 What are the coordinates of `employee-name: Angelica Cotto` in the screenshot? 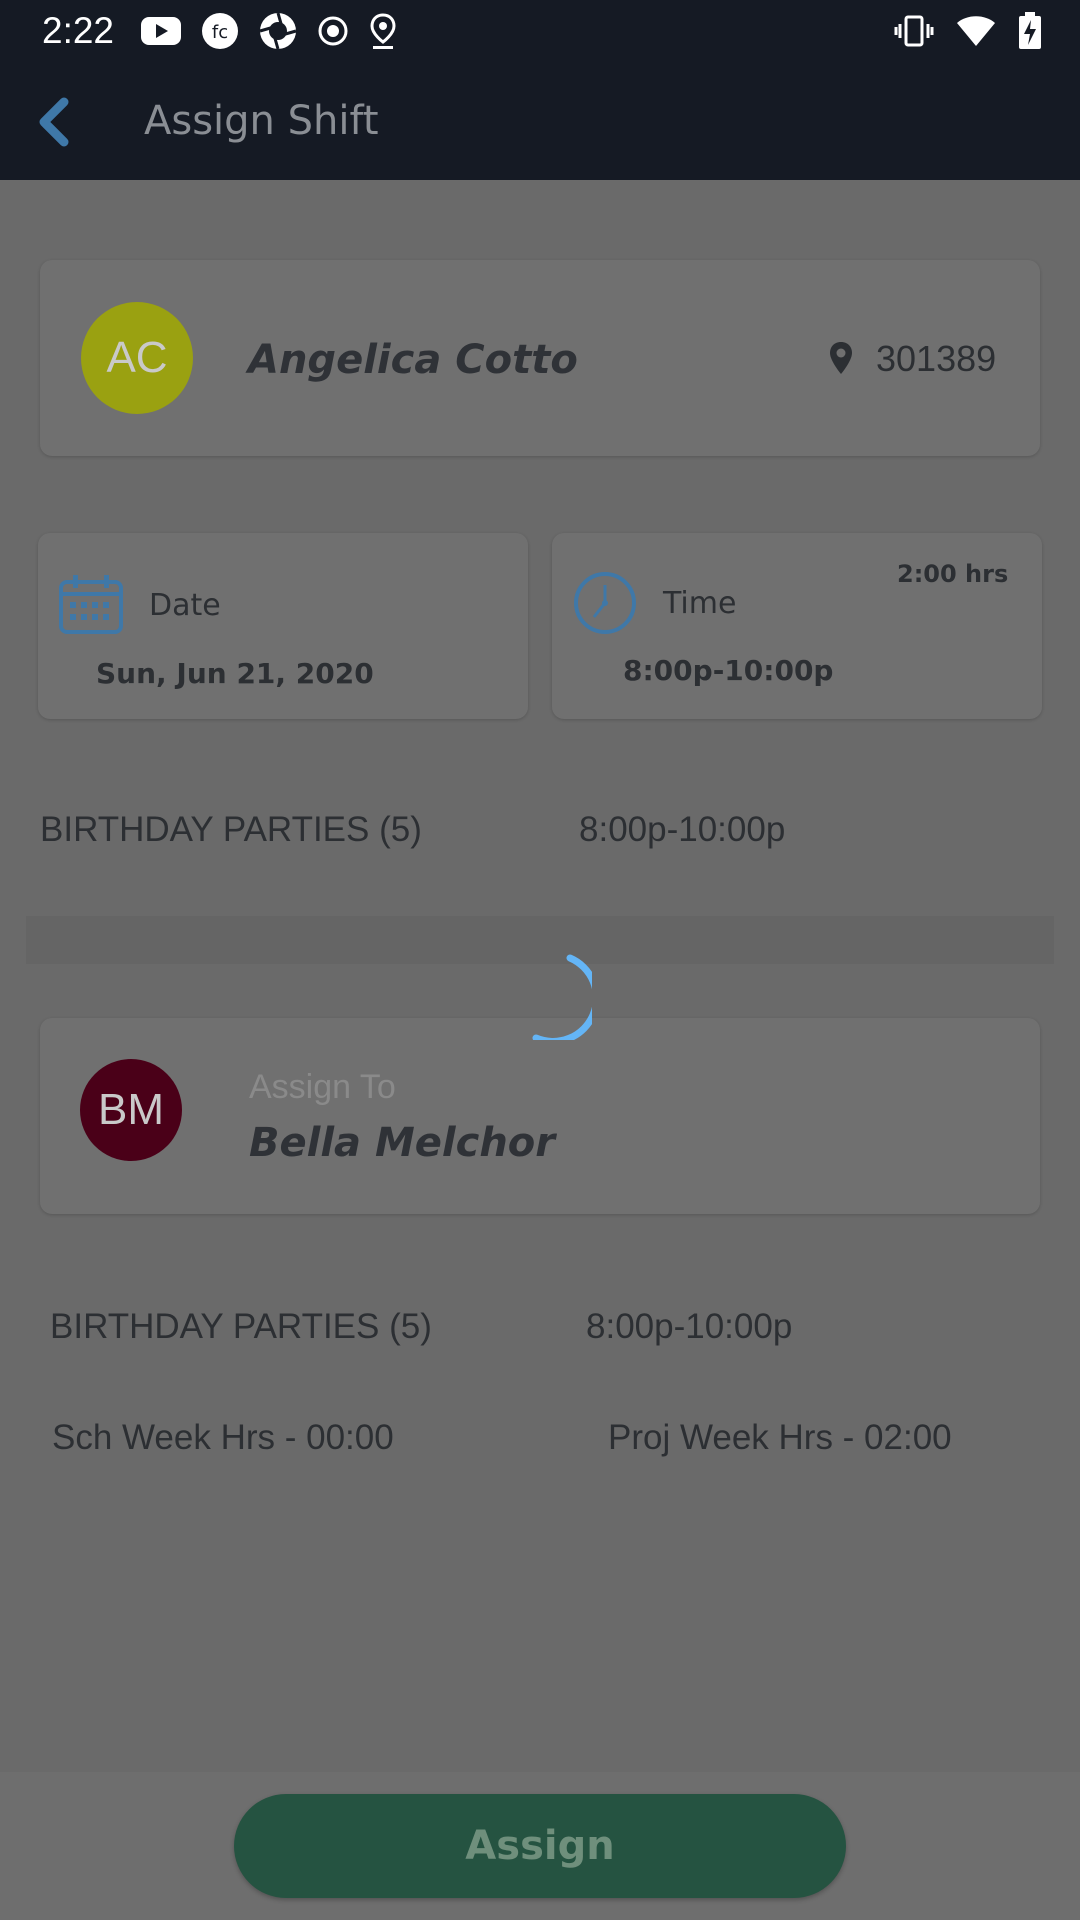 It's located at (413, 360).